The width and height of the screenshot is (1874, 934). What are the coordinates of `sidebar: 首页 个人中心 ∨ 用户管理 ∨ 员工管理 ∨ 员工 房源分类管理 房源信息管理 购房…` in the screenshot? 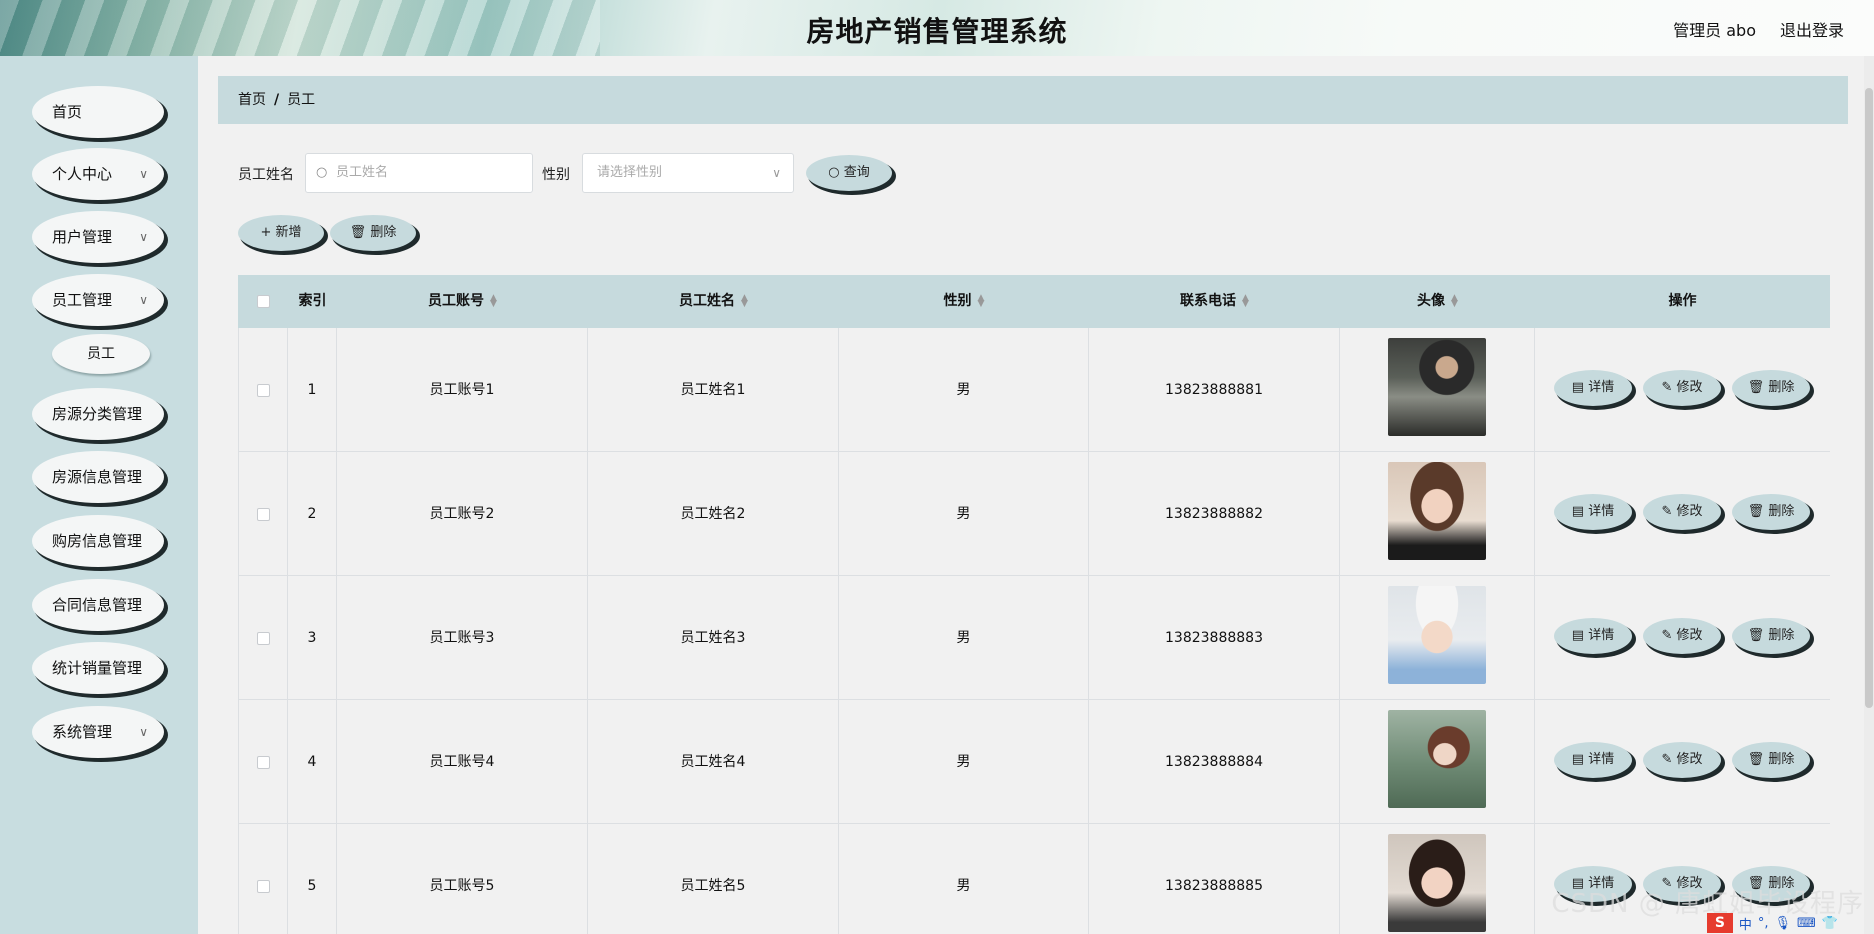 It's located at (99, 495).